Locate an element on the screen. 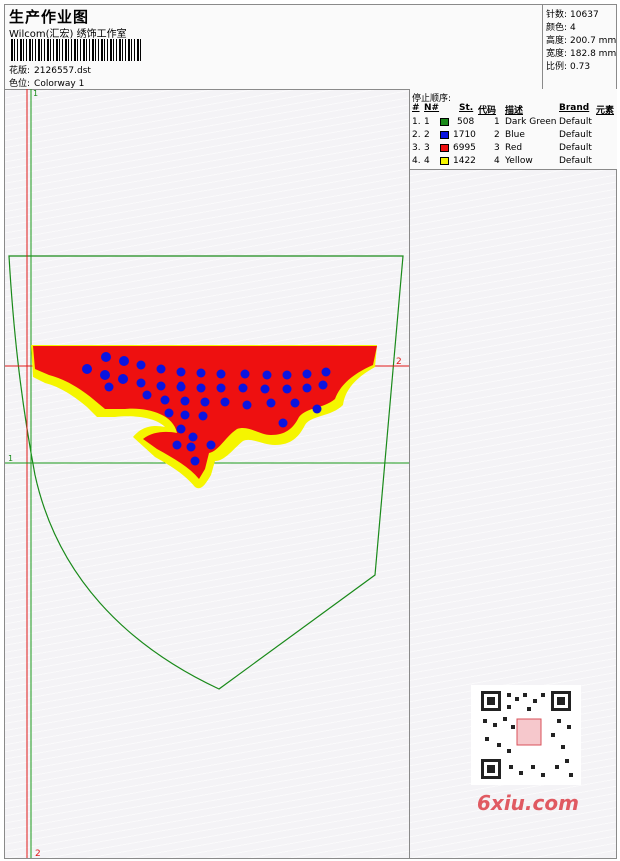 The width and height of the screenshot is (620, 861). guide-label-v1-top: 1 is located at coordinates (35, 93).